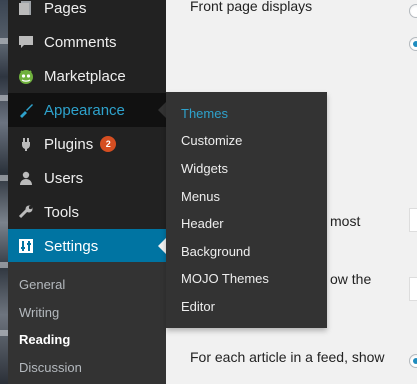 Image resolution: width=417 pixels, height=384 pixels. I want to click on sidebar-item-plugins: Plugins 2, so click(87, 144).